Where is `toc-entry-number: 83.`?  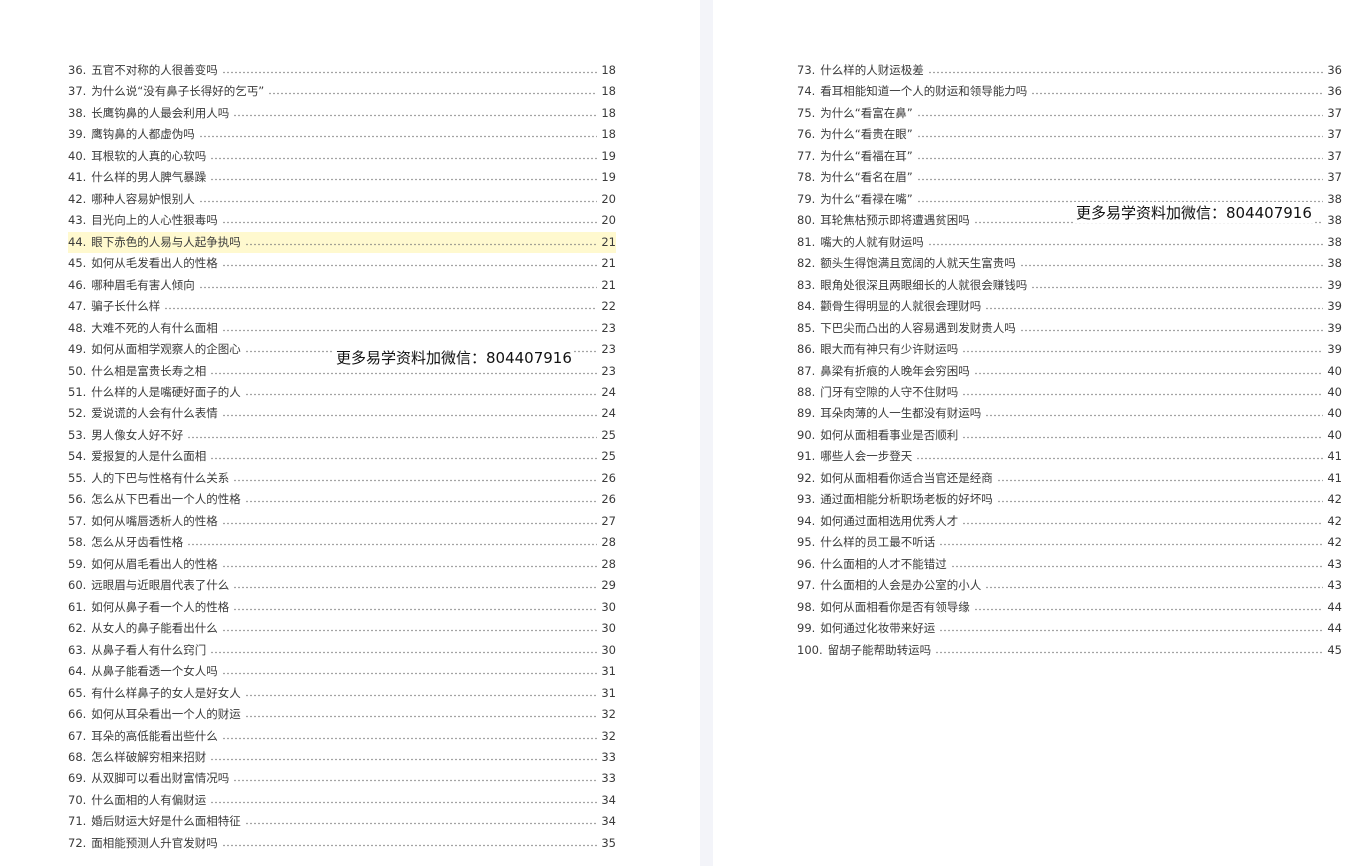 toc-entry-number: 83. is located at coordinates (806, 284).